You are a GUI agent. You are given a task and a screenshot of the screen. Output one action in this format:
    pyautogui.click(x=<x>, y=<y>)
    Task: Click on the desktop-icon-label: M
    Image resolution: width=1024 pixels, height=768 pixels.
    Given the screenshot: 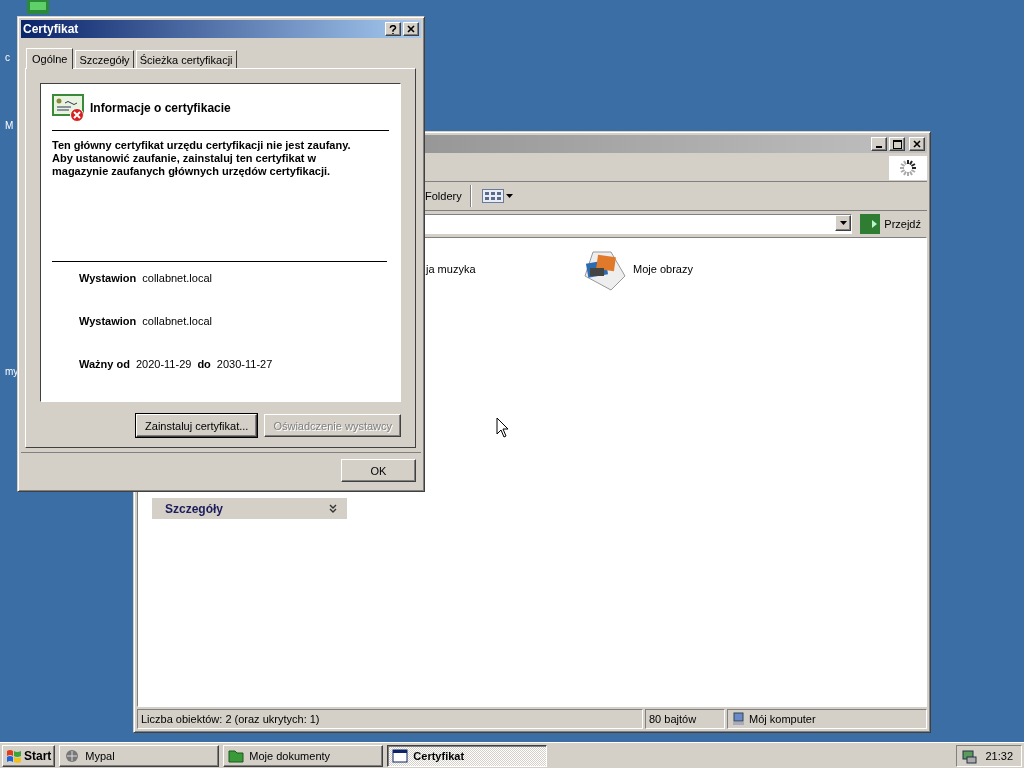 What is the action you would take?
    pyautogui.click(x=9, y=125)
    